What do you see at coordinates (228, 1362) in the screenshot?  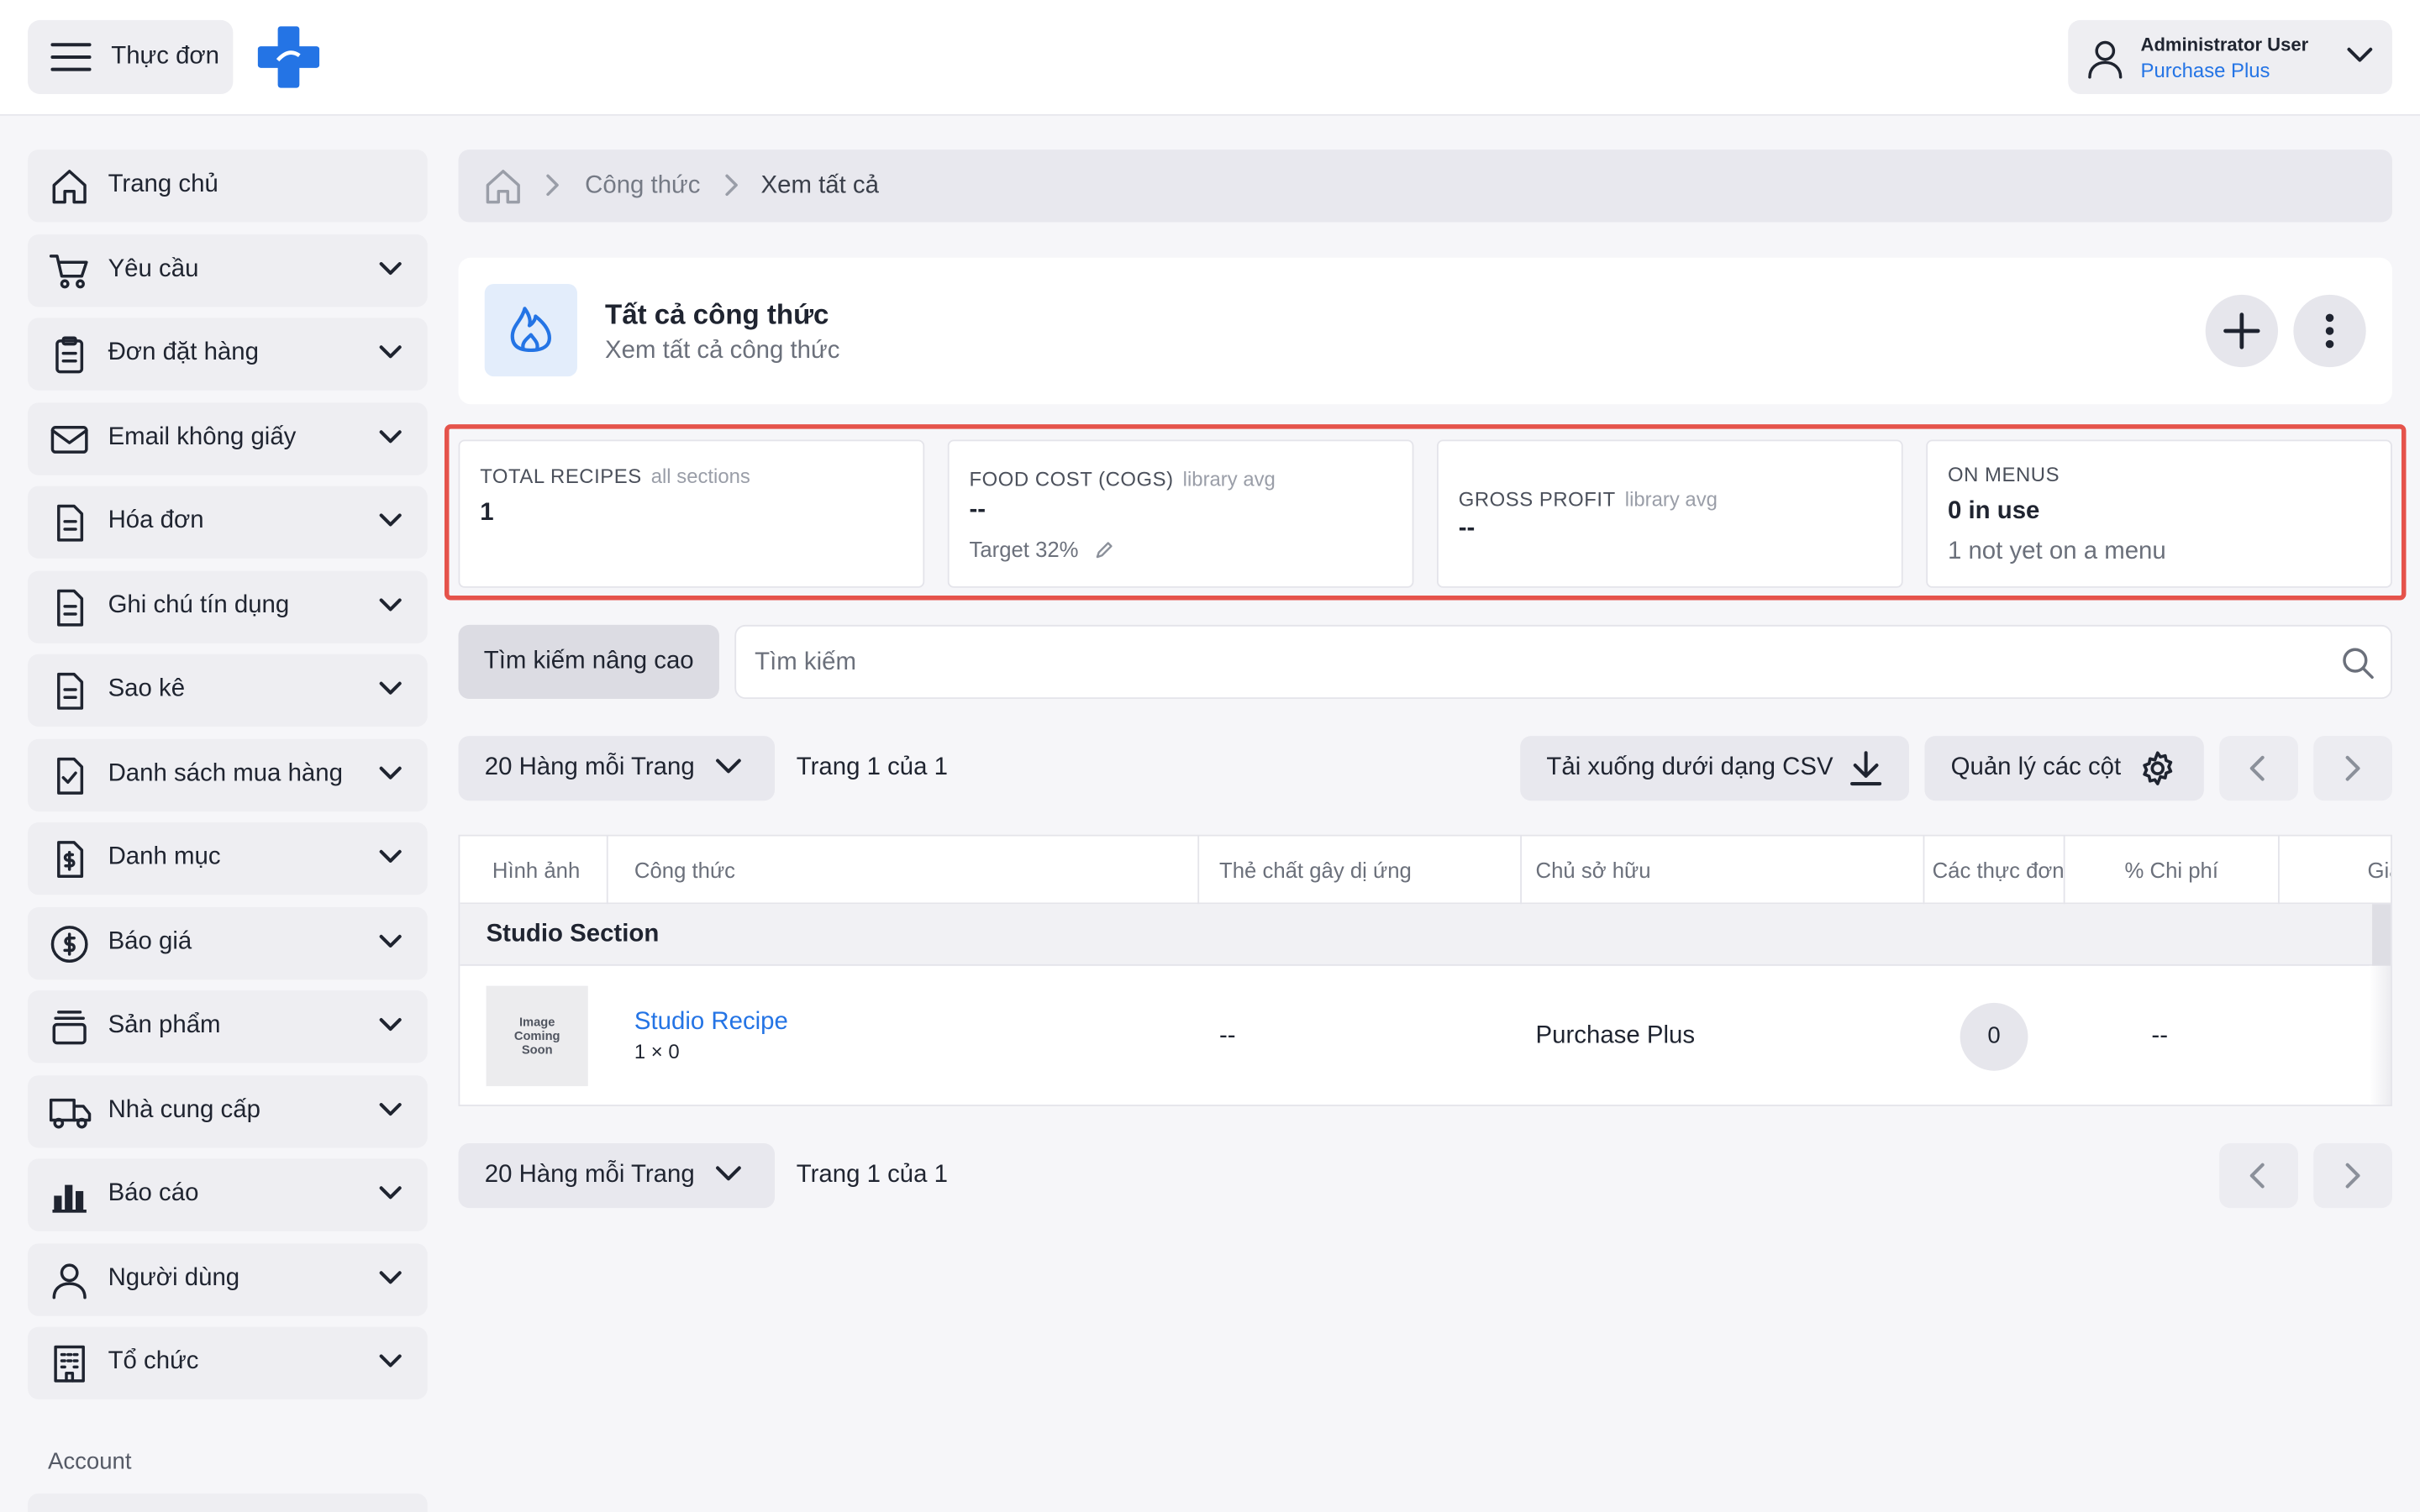 I see `sidebar-item-organizations: Tổ chức` at bounding box center [228, 1362].